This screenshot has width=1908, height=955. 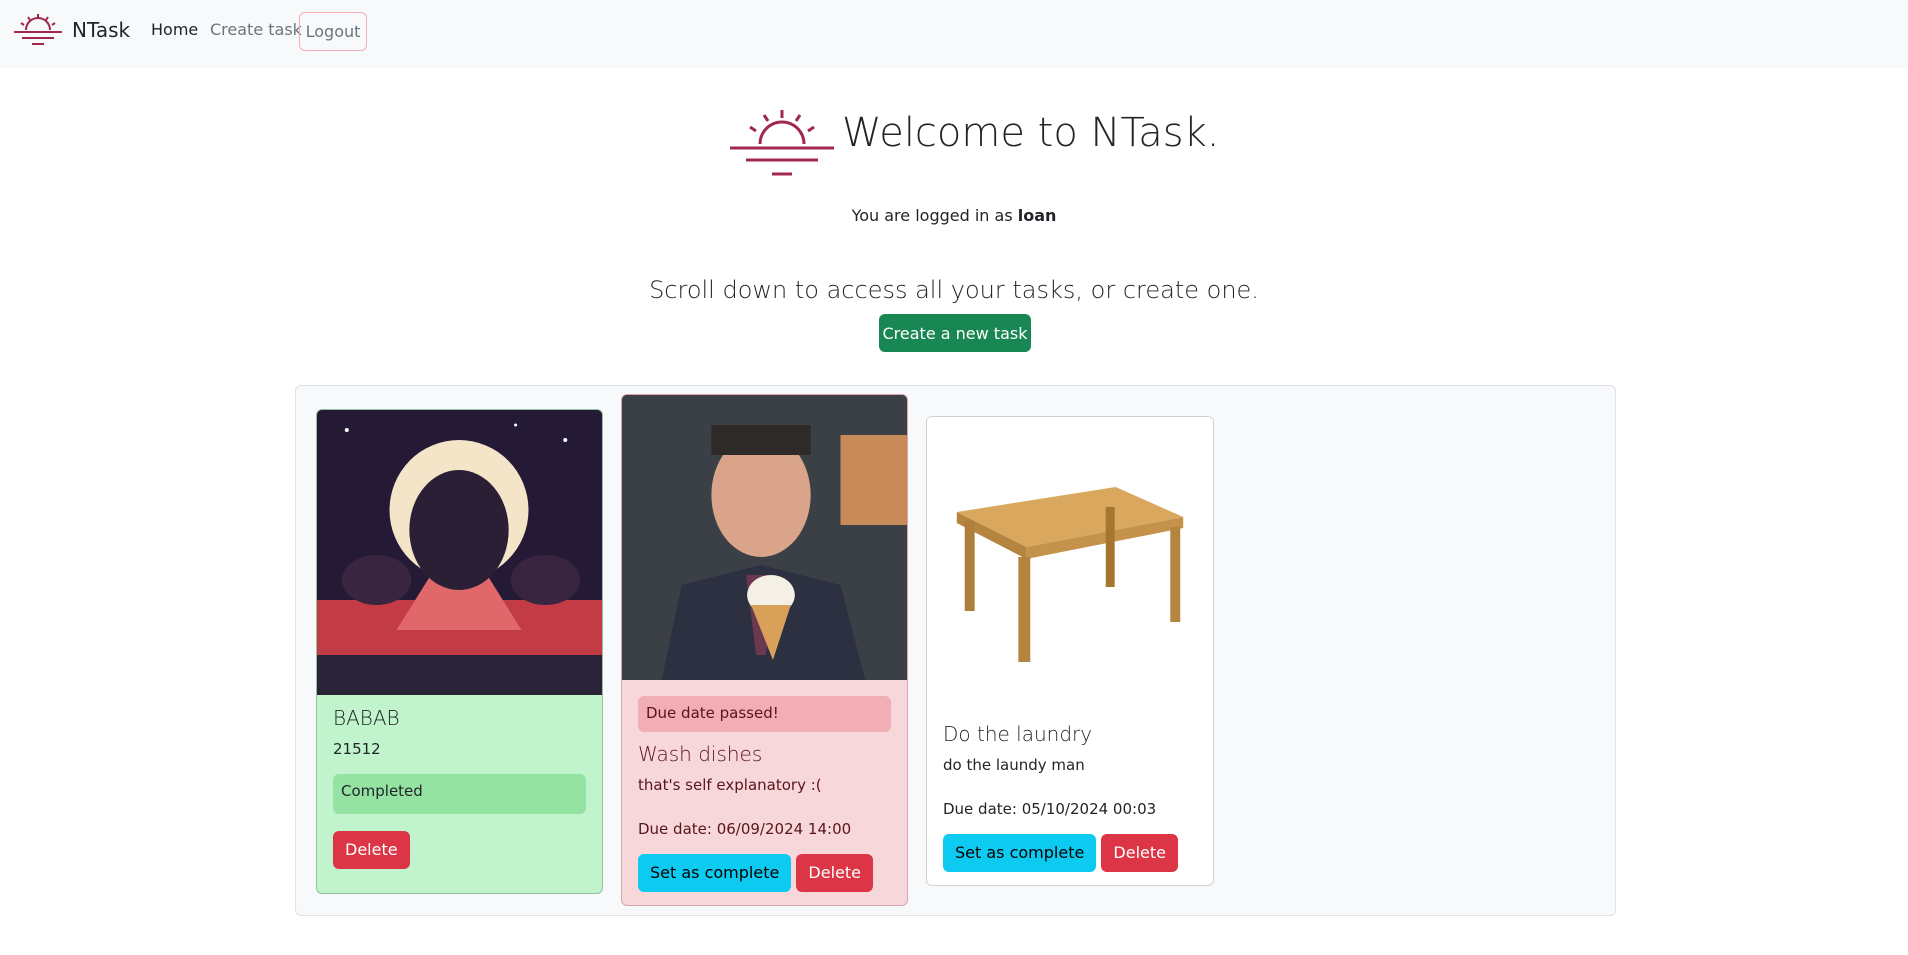 I want to click on task-title: Wash dishes, so click(x=700, y=754).